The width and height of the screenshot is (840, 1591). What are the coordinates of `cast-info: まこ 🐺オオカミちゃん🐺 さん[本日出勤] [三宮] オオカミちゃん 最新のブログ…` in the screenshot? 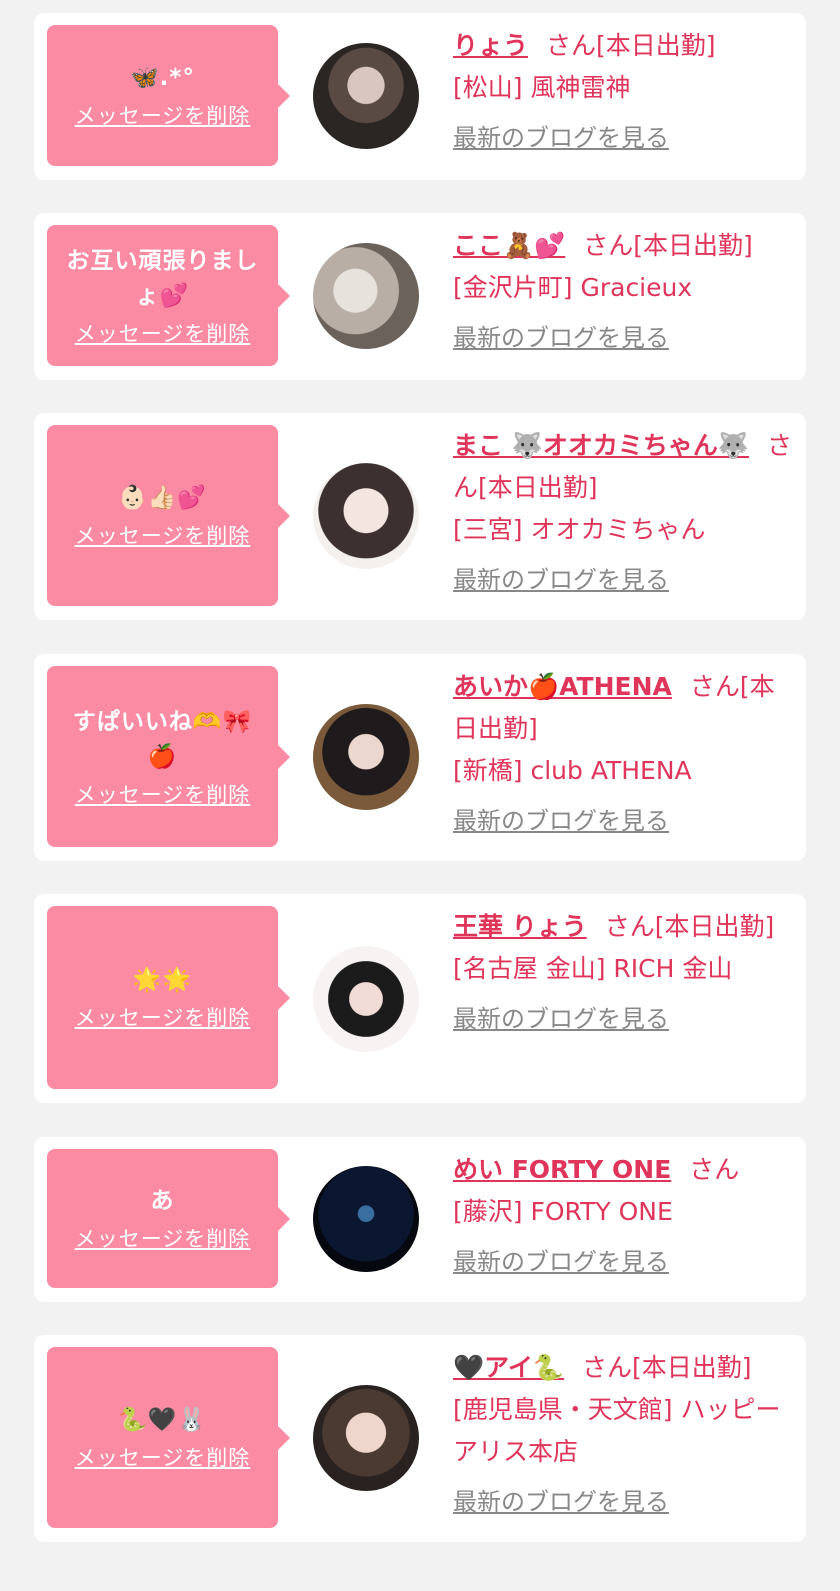 It's located at (622, 513).